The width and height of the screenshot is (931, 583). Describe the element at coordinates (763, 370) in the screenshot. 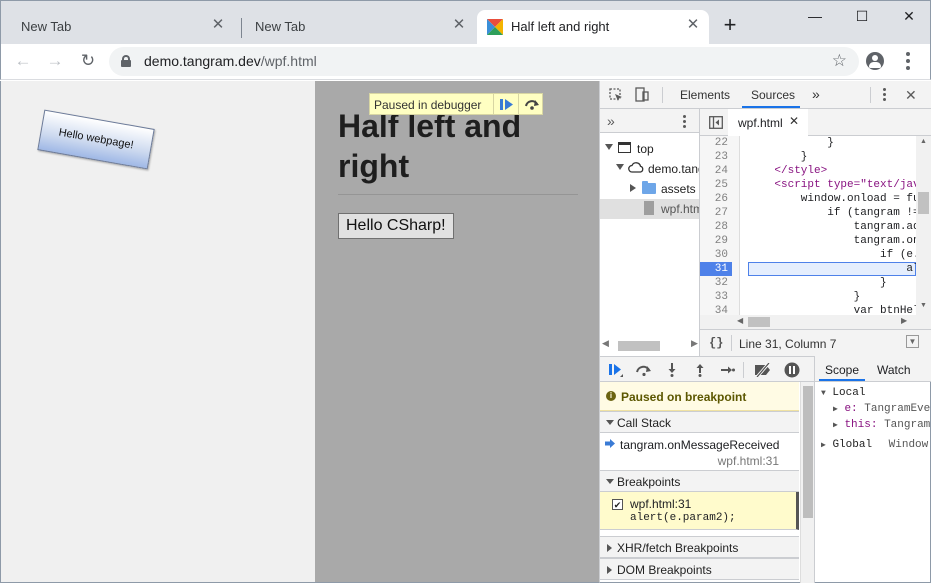

I see `deactivate-breakpoints-icon` at that location.